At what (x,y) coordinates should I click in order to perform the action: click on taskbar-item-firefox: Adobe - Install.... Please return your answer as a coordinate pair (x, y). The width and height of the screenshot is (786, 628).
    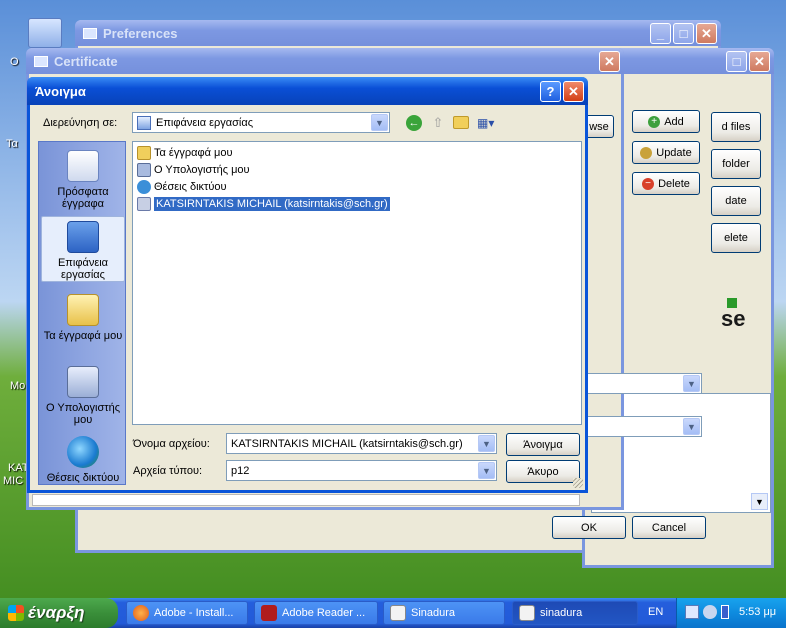
    Looking at the image, I should click on (187, 613).